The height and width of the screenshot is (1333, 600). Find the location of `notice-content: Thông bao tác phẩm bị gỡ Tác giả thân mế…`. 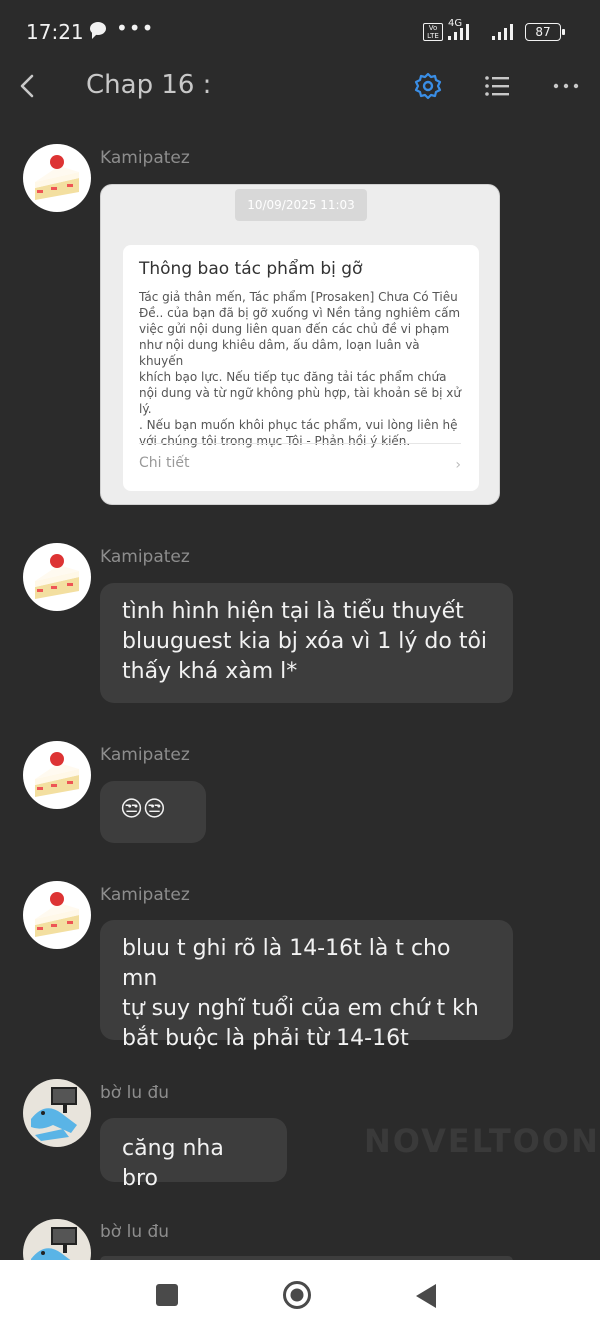

notice-content: Thông bao tác phẩm bị gỡ Tác giả thân mế… is located at coordinates (301, 368).